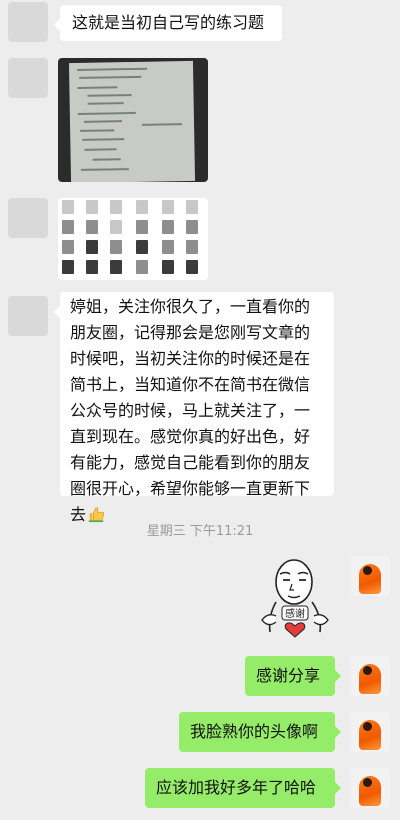 The height and width of the screenshot is (820, 400). I want to click on image-message-grid, so click(133, 239).